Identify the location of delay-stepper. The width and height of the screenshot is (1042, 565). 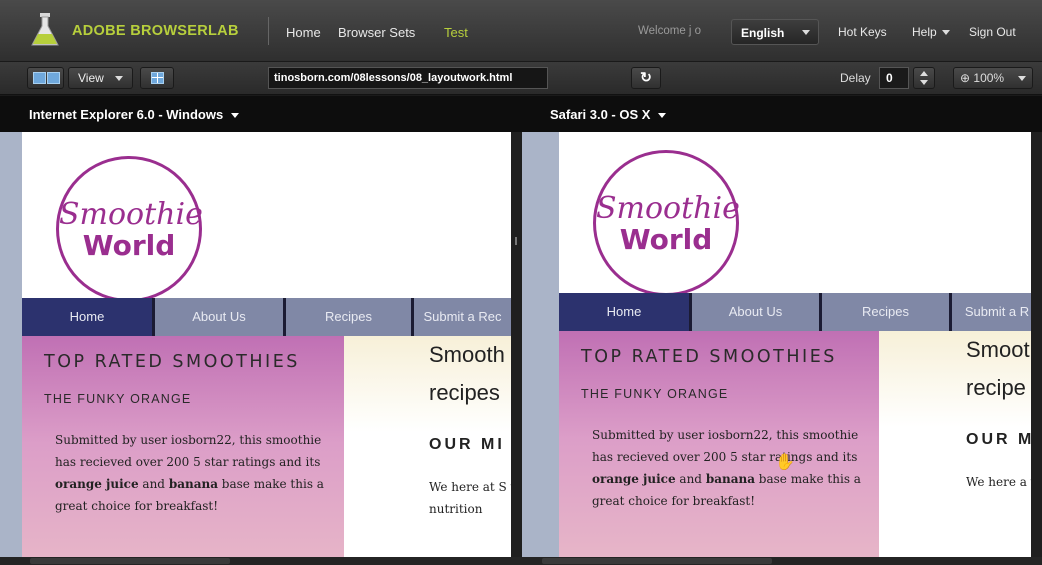
(924, 78).